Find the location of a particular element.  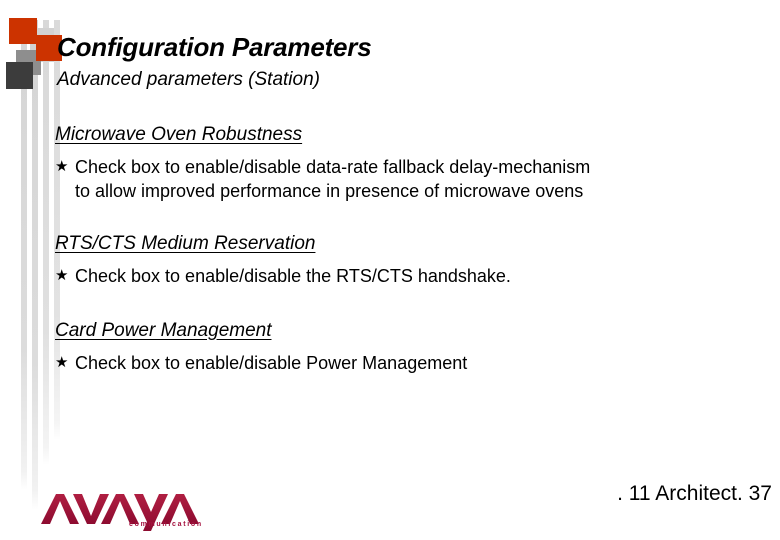

decorative-square-light-gray is located at coordinates (42, 45).